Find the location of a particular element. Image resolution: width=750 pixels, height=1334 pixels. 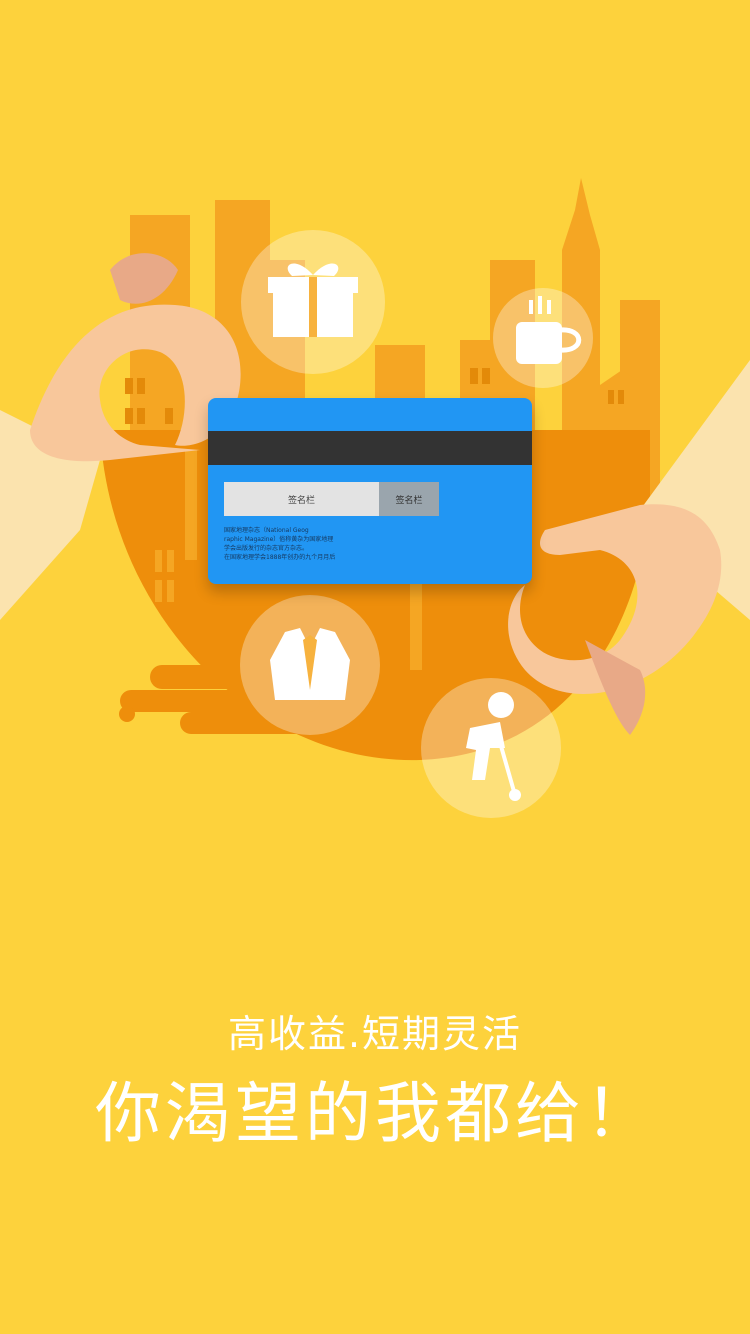

coffee-cup-icon is located at coordinates (543, 338).